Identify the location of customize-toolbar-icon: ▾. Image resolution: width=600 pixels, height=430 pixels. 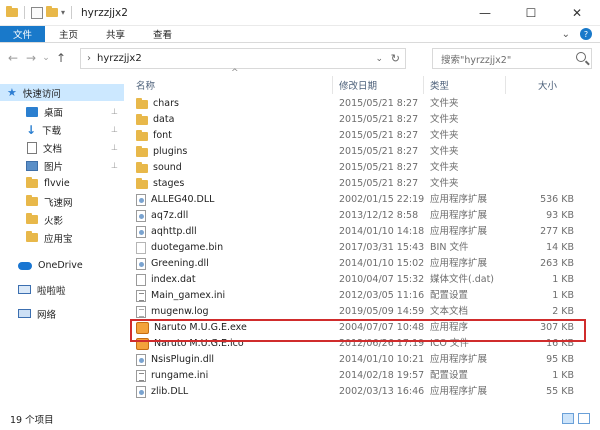
(63, 12).